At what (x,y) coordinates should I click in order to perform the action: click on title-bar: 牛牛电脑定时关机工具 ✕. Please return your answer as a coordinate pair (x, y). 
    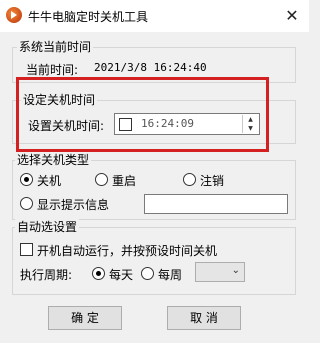
    Looking at the image, I should click on (154, 16).